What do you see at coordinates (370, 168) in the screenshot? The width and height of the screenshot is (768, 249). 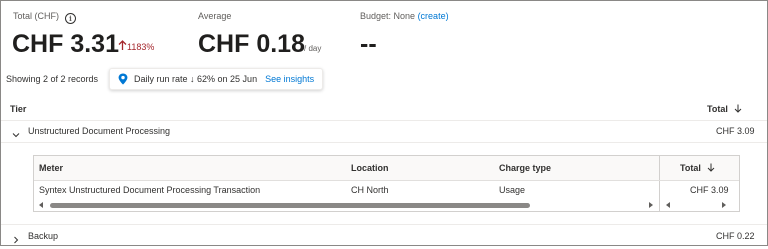 I see `column-header-location: Location` at bounding box center [370, 168].